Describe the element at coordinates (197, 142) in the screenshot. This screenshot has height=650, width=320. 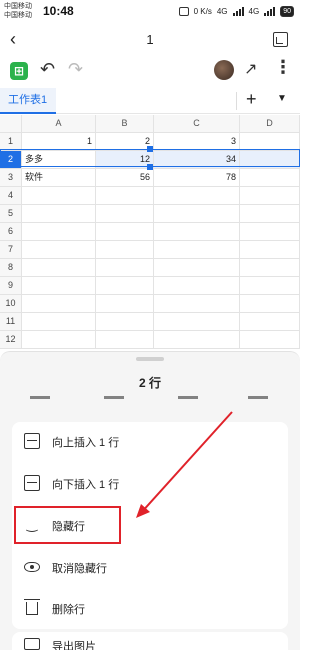
I see `cell-c1: 3` at that location.